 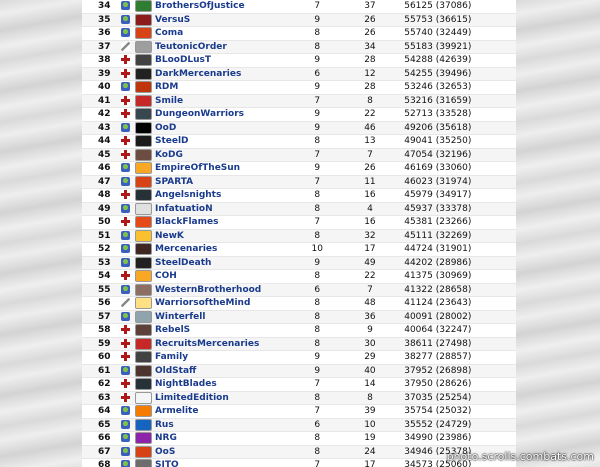 What do you see at coordinates (169, 155) in the screenshot?
I see `clan-name-link: KoDG` at bounding box center [169, 155].